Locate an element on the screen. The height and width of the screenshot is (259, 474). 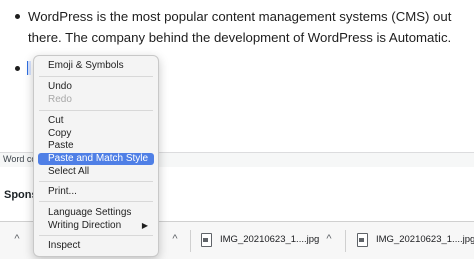
menu-item-redo: Redo is located at coordinates (60, 99).